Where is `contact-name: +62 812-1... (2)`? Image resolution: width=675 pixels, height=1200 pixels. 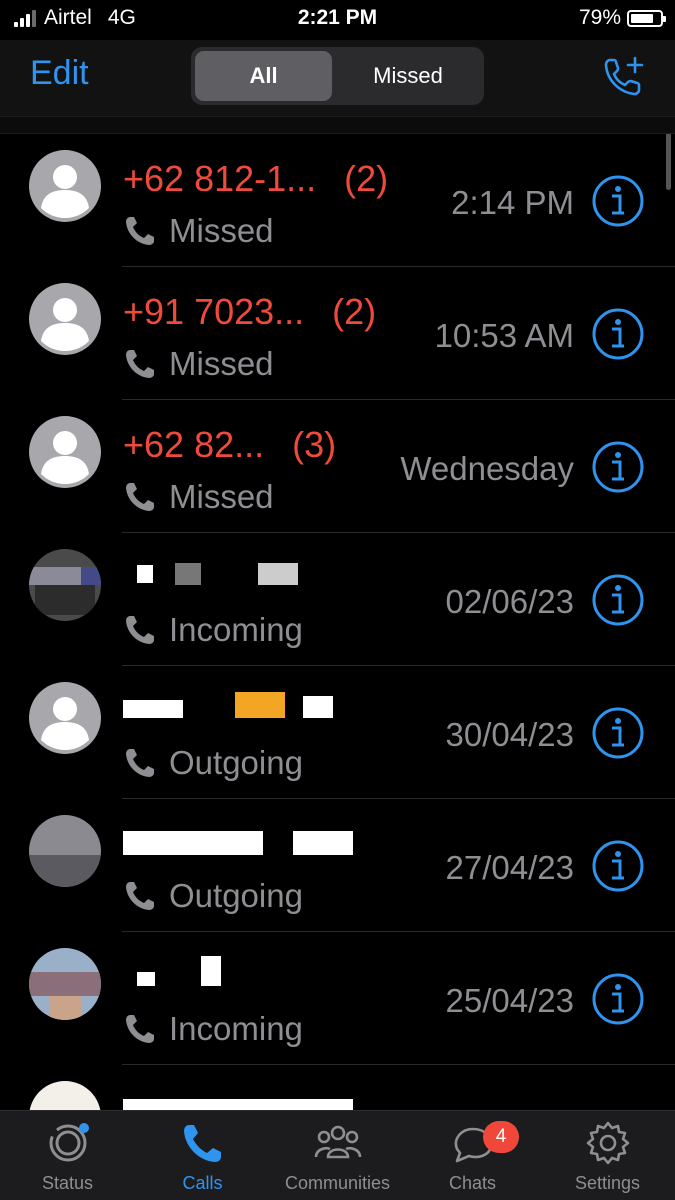 contact-name: +62 812-1... (2) is located at coordinates (256, 178).